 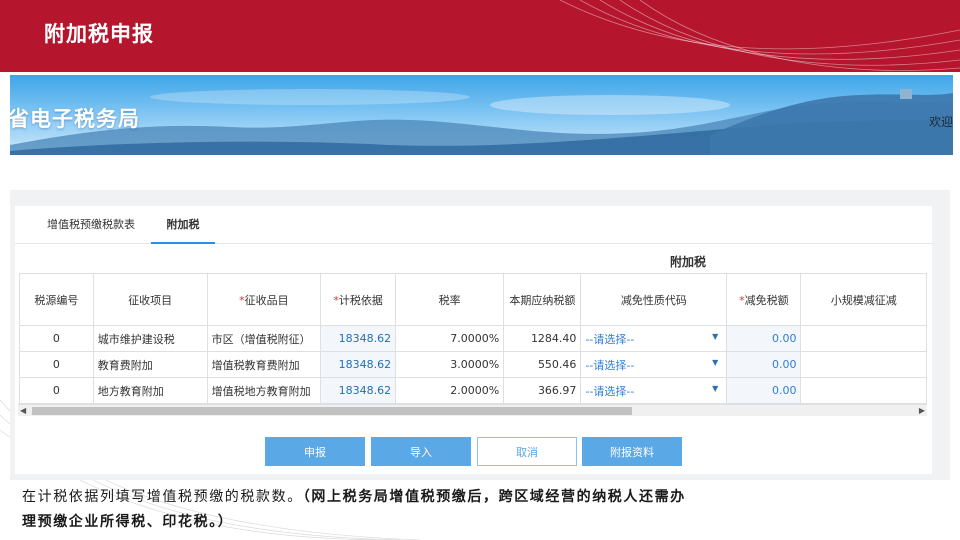 What do you see at coordinates (56, 299) in the screenshot?
I see `col-source-no: 税源编号` at bounding box center [56, 299].